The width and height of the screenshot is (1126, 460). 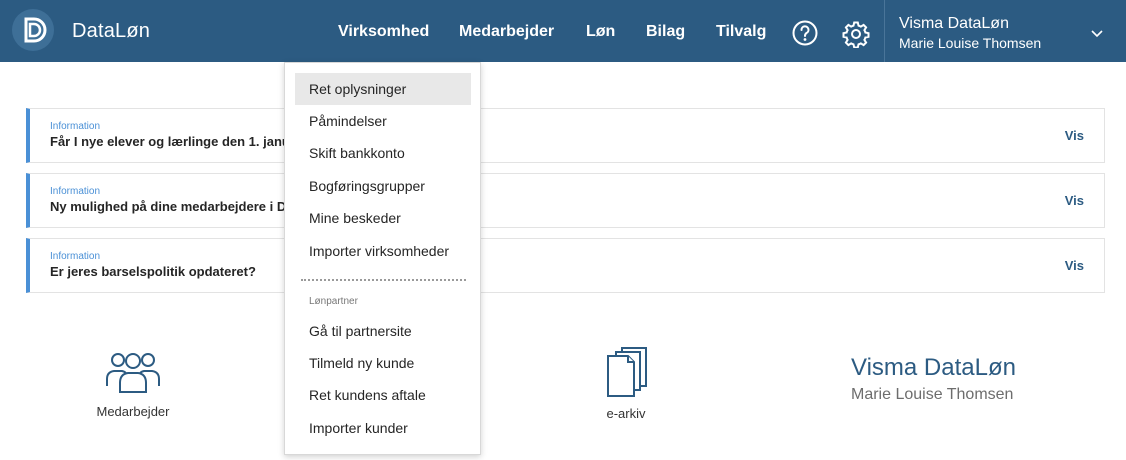 What do you see at coordinates (383, 218) in the screenshot?
I see `menu-item-mine-beskeder: Mine beskeder` at bounding box center [383, 218].